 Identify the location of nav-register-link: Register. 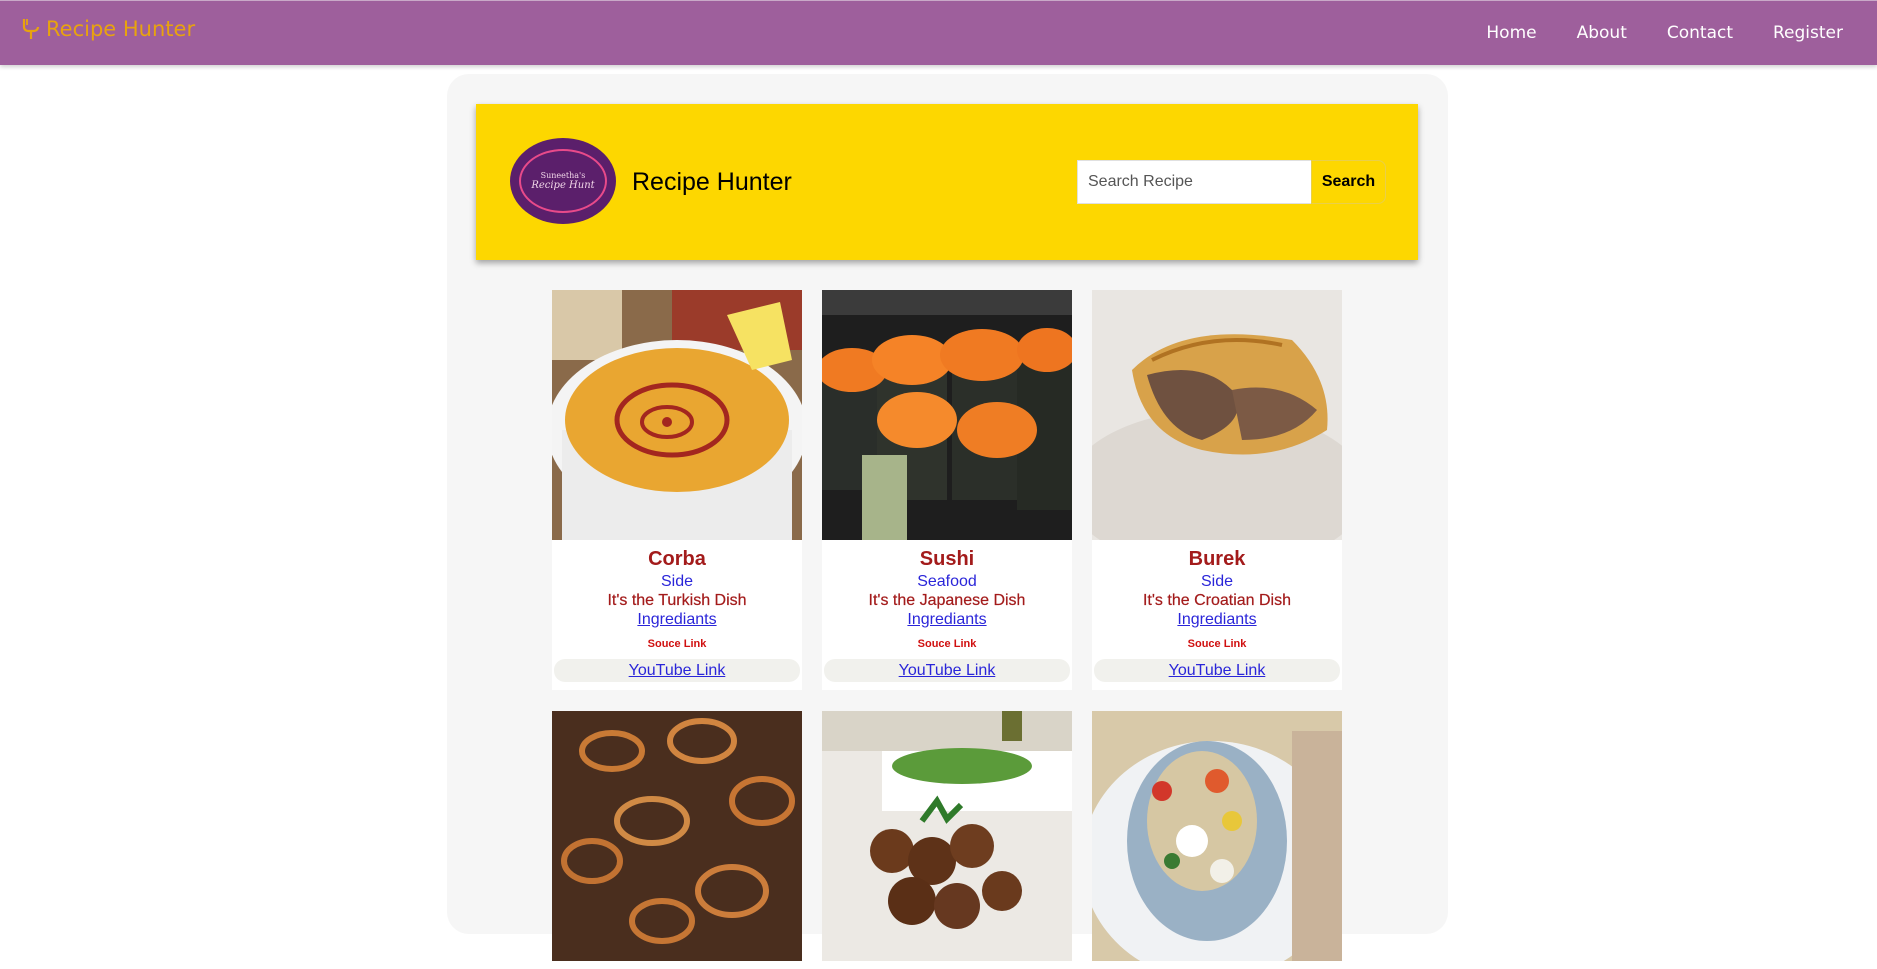
(1808, 33).